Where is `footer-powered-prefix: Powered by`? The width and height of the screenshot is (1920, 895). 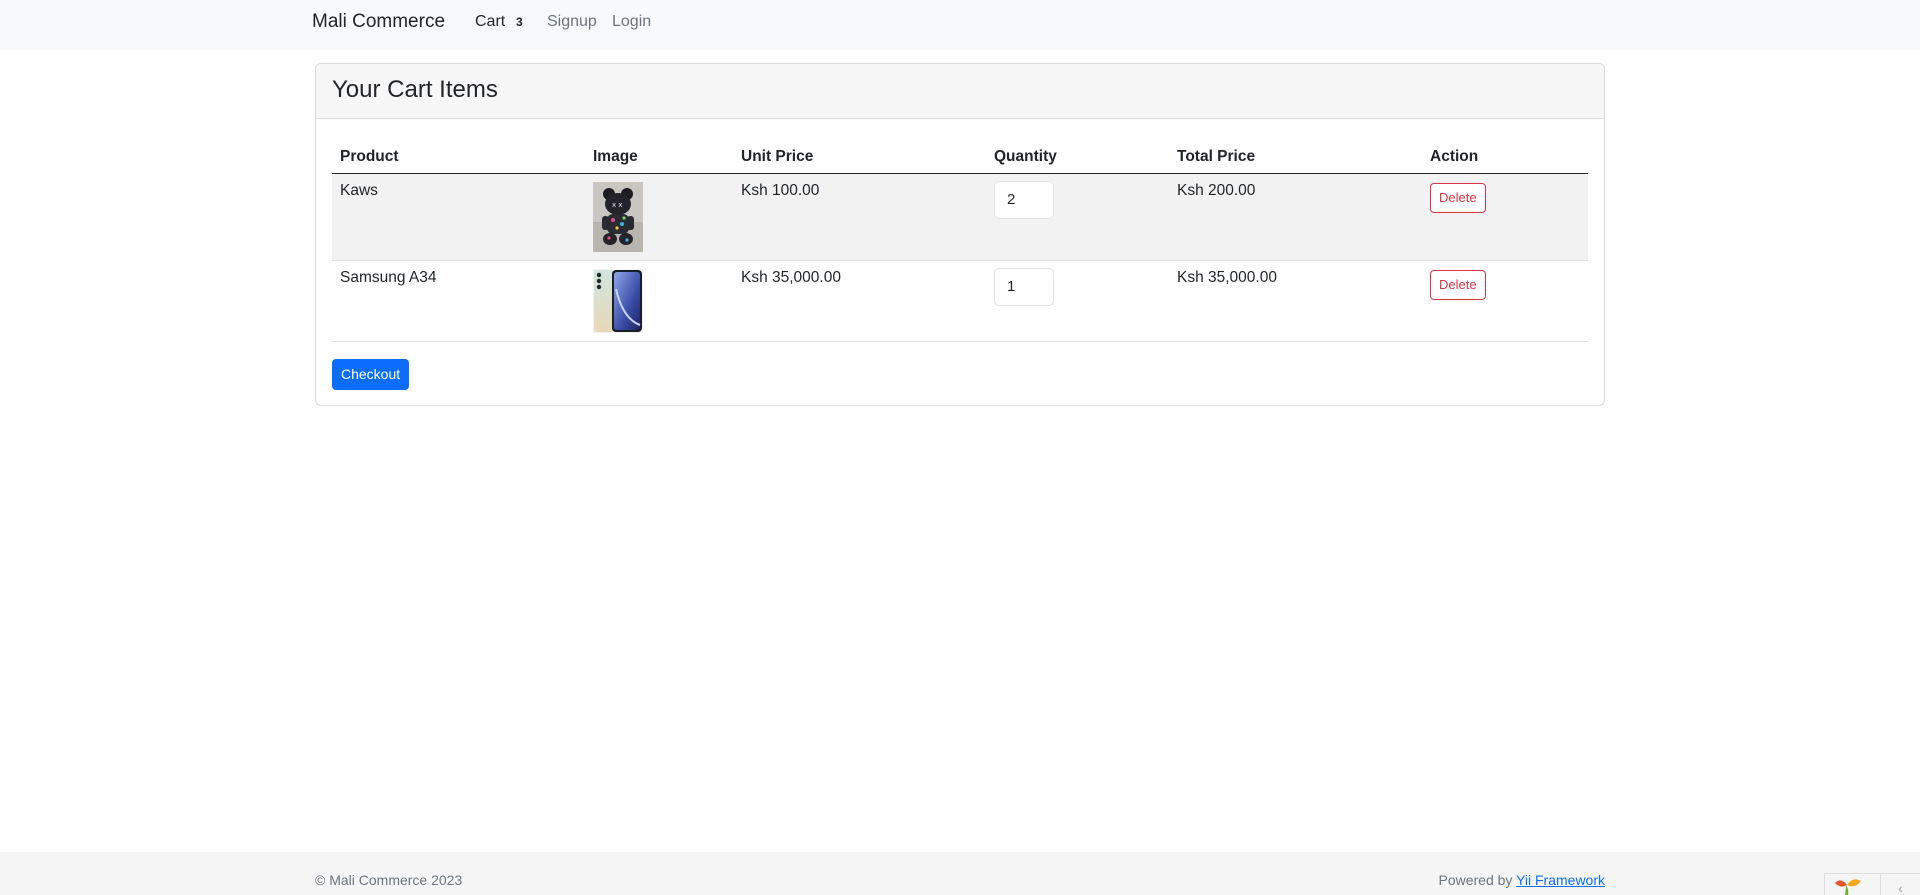
footer-powered-prefix: Powered by is located at coordinates (1475, 880).